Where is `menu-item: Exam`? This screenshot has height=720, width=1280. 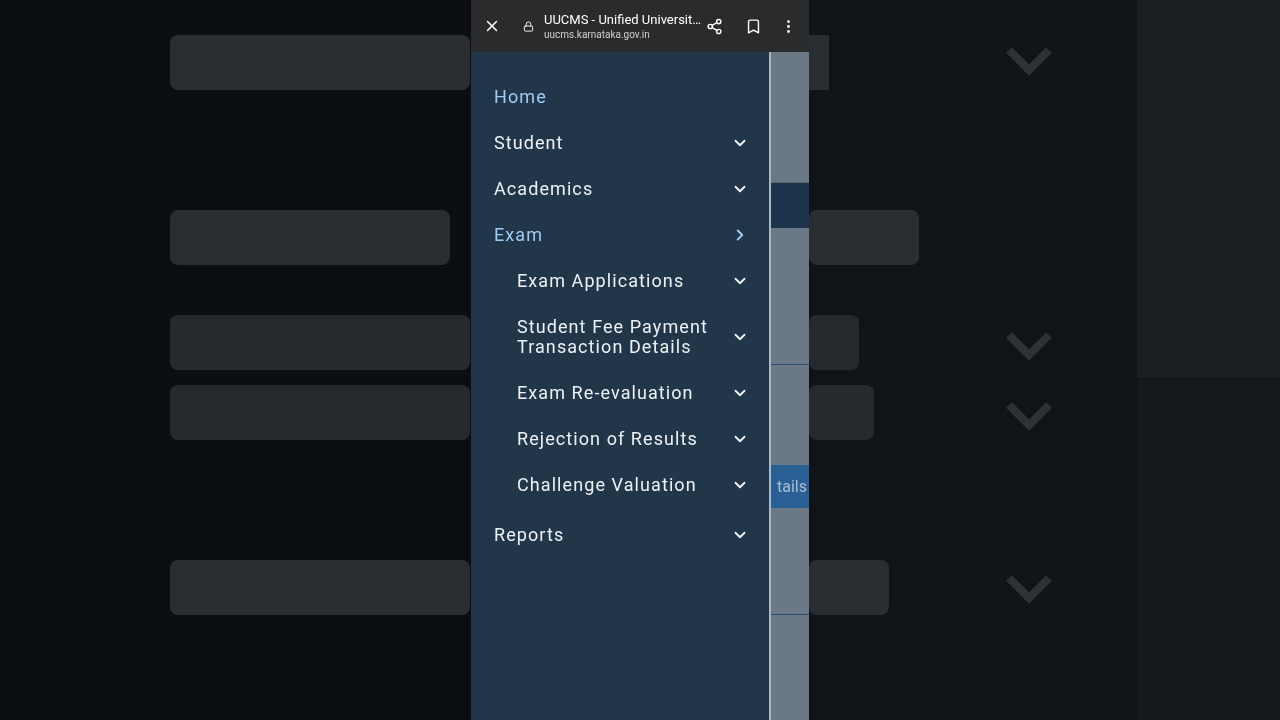 menu-item: Exam is located at coordinates (620, 235).